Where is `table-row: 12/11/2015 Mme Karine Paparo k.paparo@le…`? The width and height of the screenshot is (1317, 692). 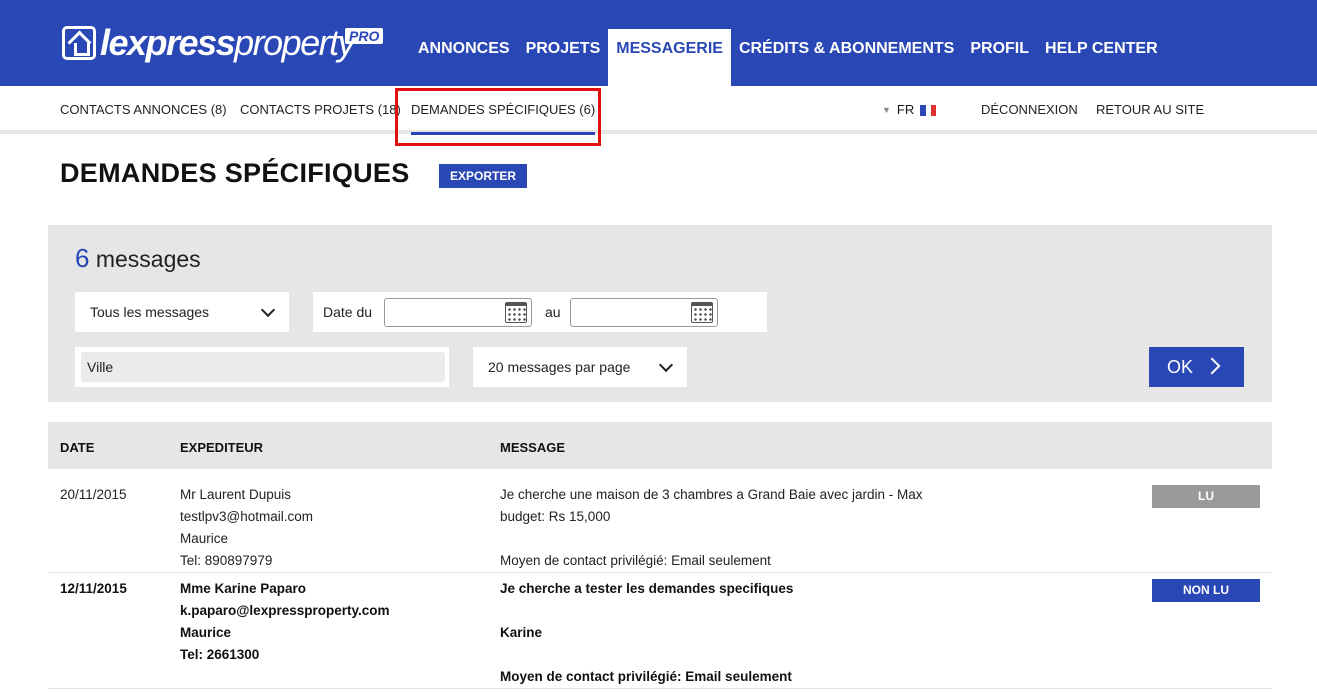
table-row: 12/11/2015 Mme Karine Paparo k.paparo@le… is located at coordinates (660, 633).